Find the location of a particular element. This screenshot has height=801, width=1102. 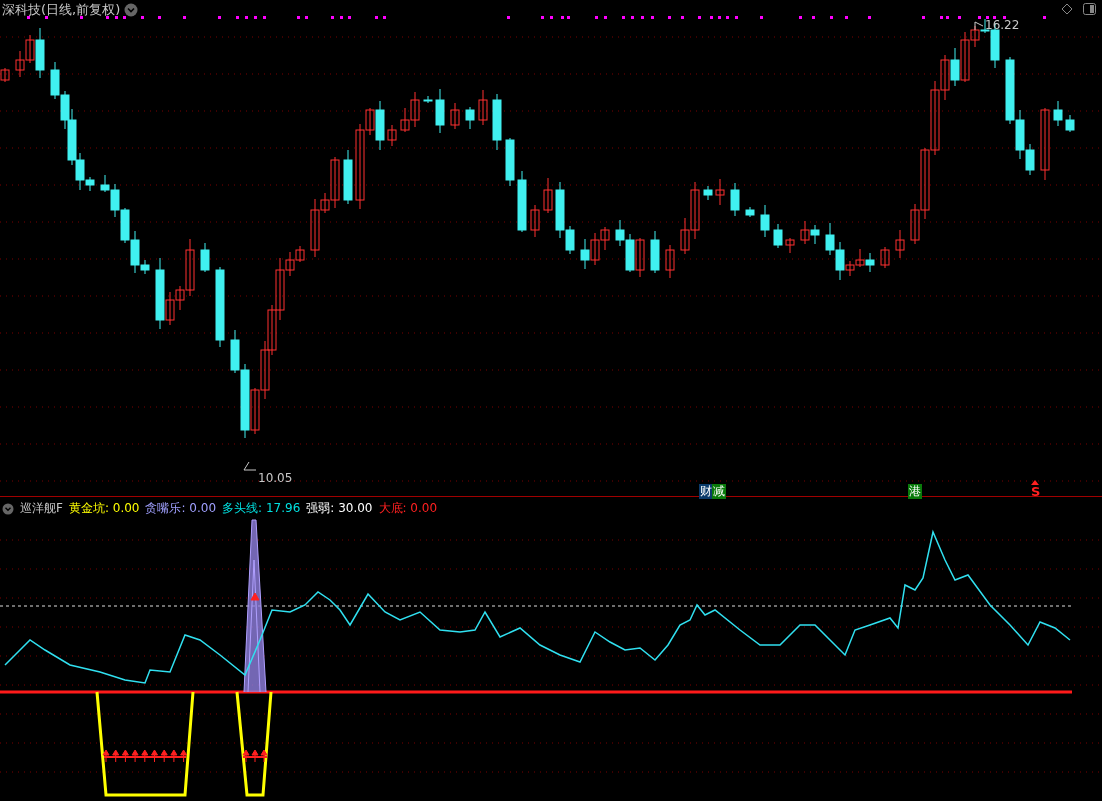

indicator-value: 强弱: 30.00 is located at coordinates (339, 508).